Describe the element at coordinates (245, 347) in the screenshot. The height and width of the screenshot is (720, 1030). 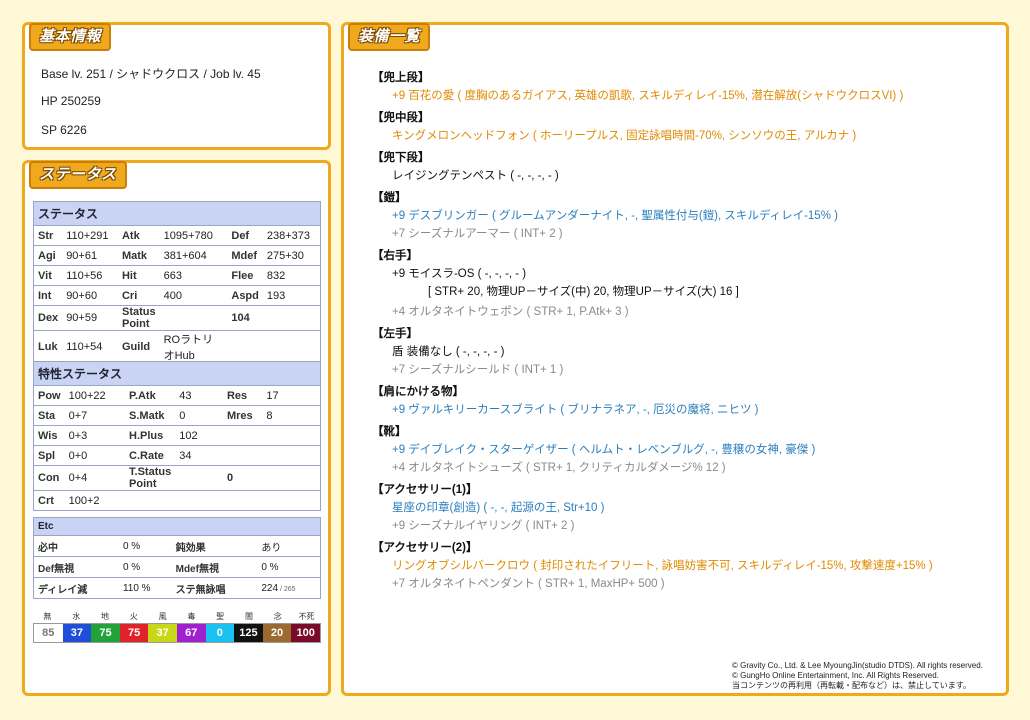
I see `base-status-cell` at that location.